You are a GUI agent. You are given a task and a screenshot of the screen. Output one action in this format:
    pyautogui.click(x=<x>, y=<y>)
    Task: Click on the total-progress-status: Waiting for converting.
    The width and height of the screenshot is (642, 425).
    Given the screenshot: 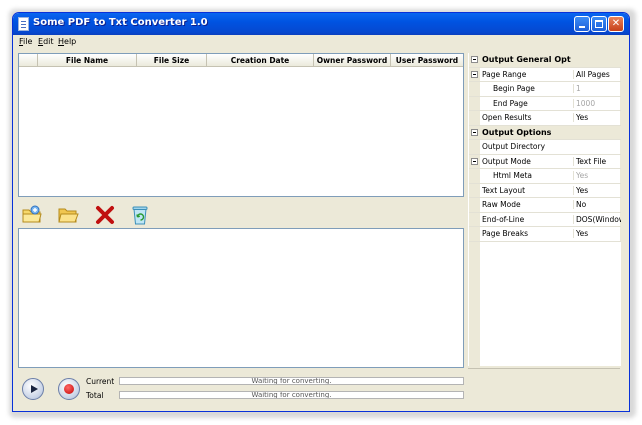 What is the action you would take?
    pyautogui.click(x=291, y=395)
    